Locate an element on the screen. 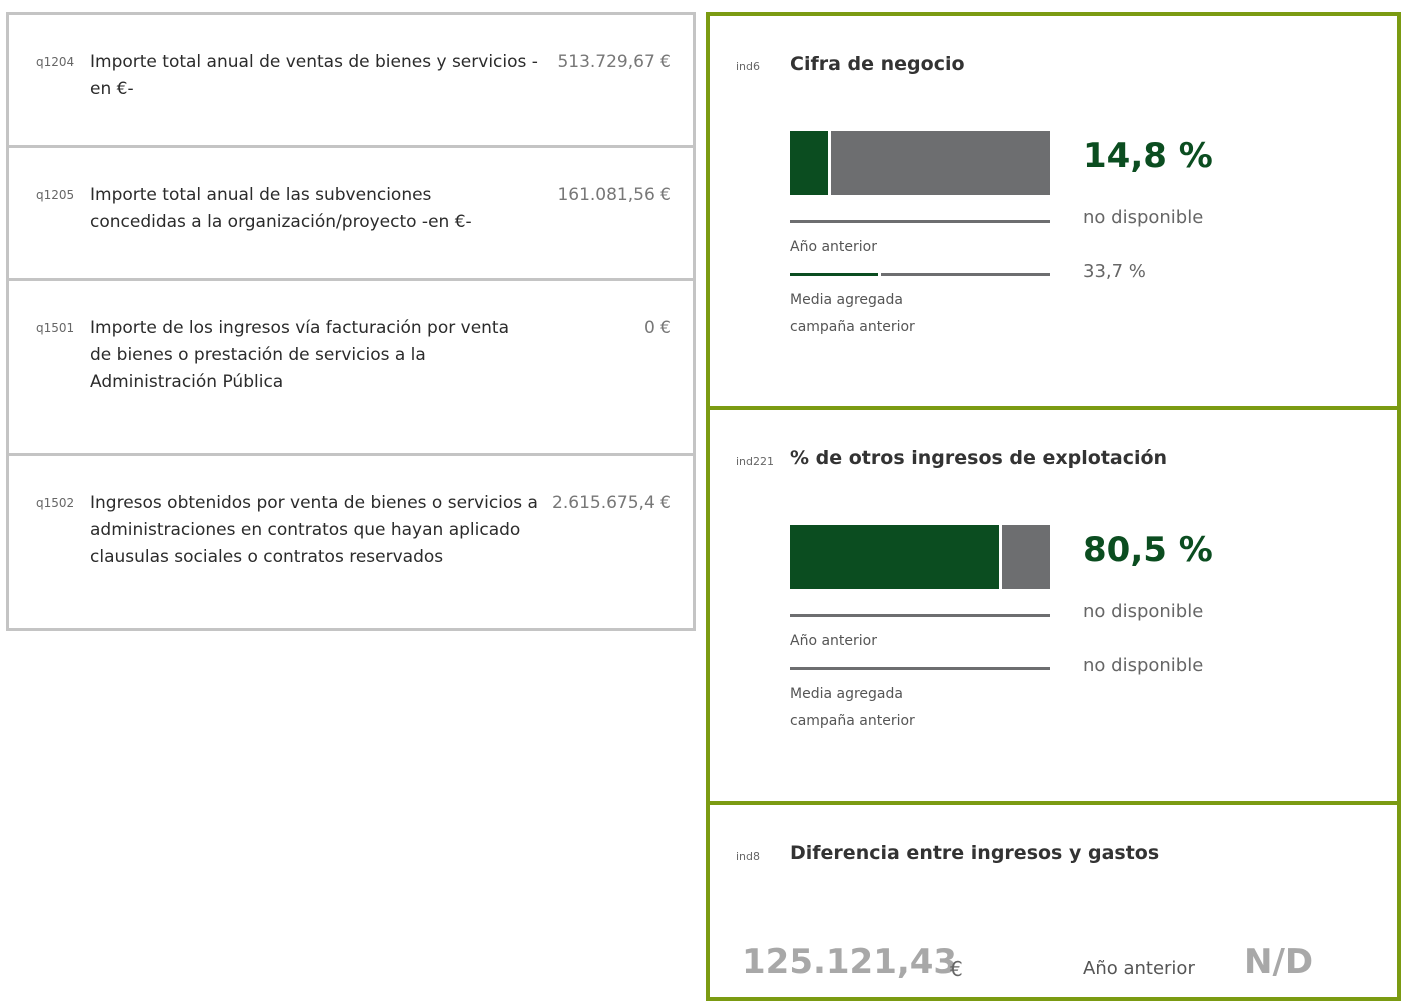 Image resolution: width=1404 pixels, height=1001 pixels. indicator-value: 14,8 % is located at coordinates (1148, 156).